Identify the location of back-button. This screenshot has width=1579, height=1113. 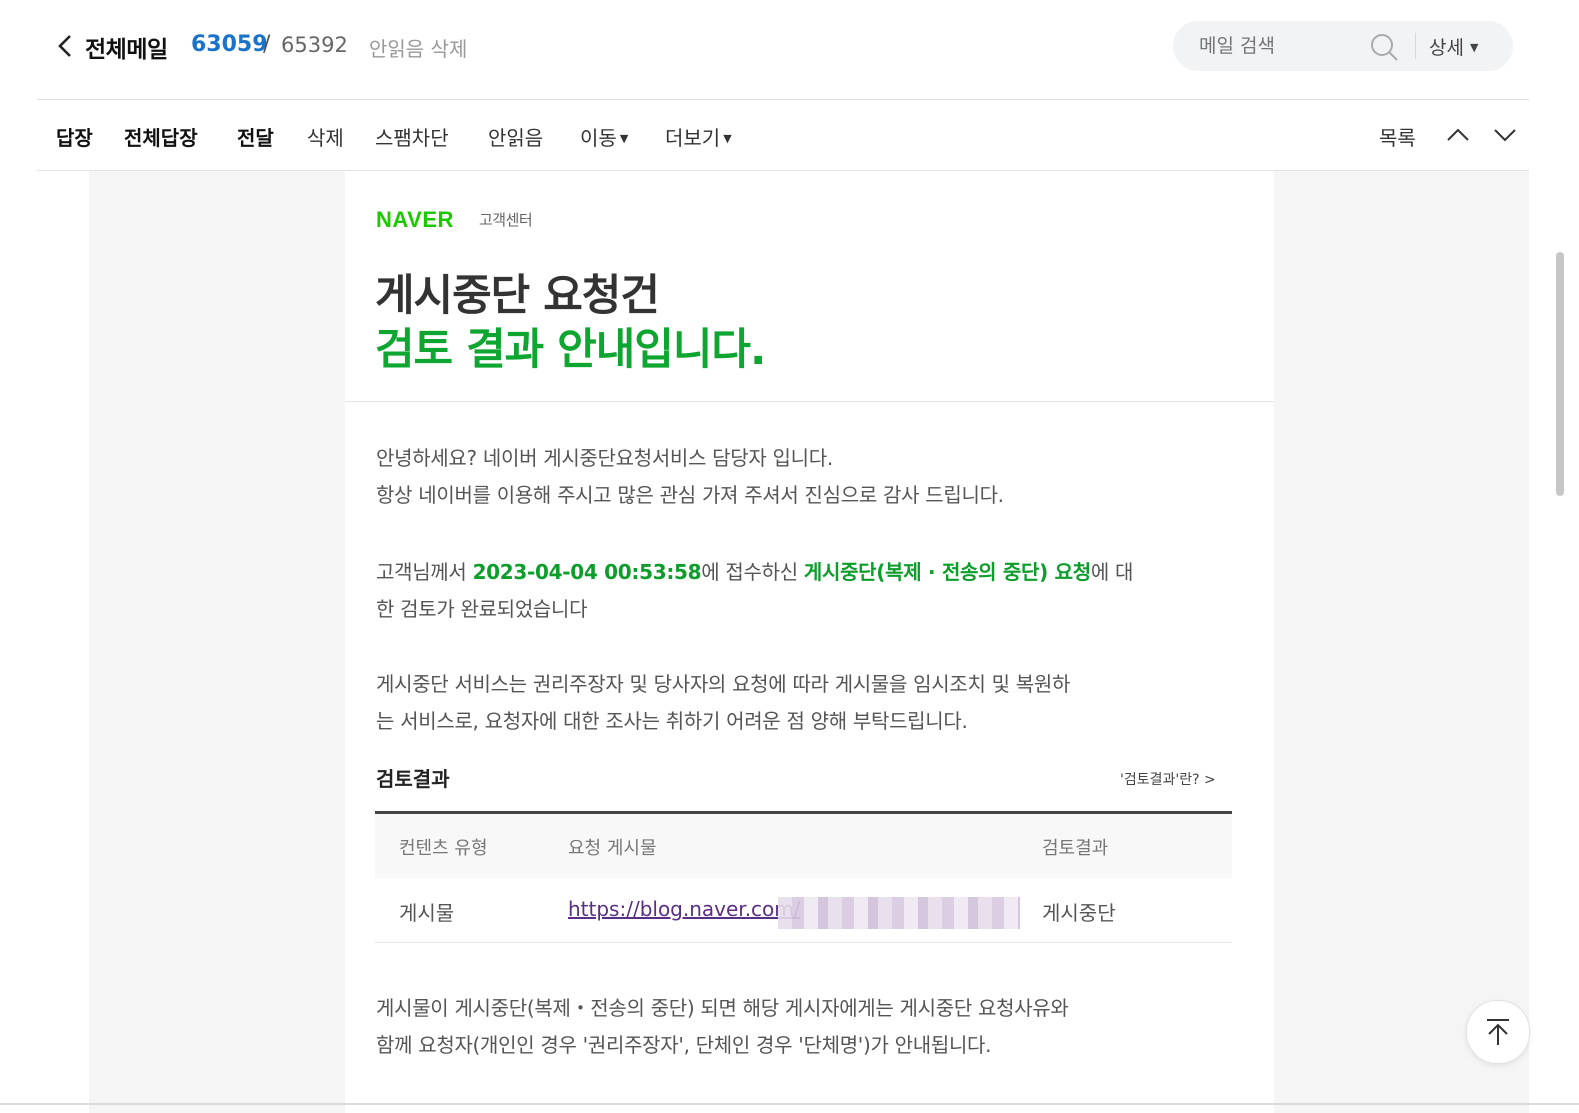
(65, 46).